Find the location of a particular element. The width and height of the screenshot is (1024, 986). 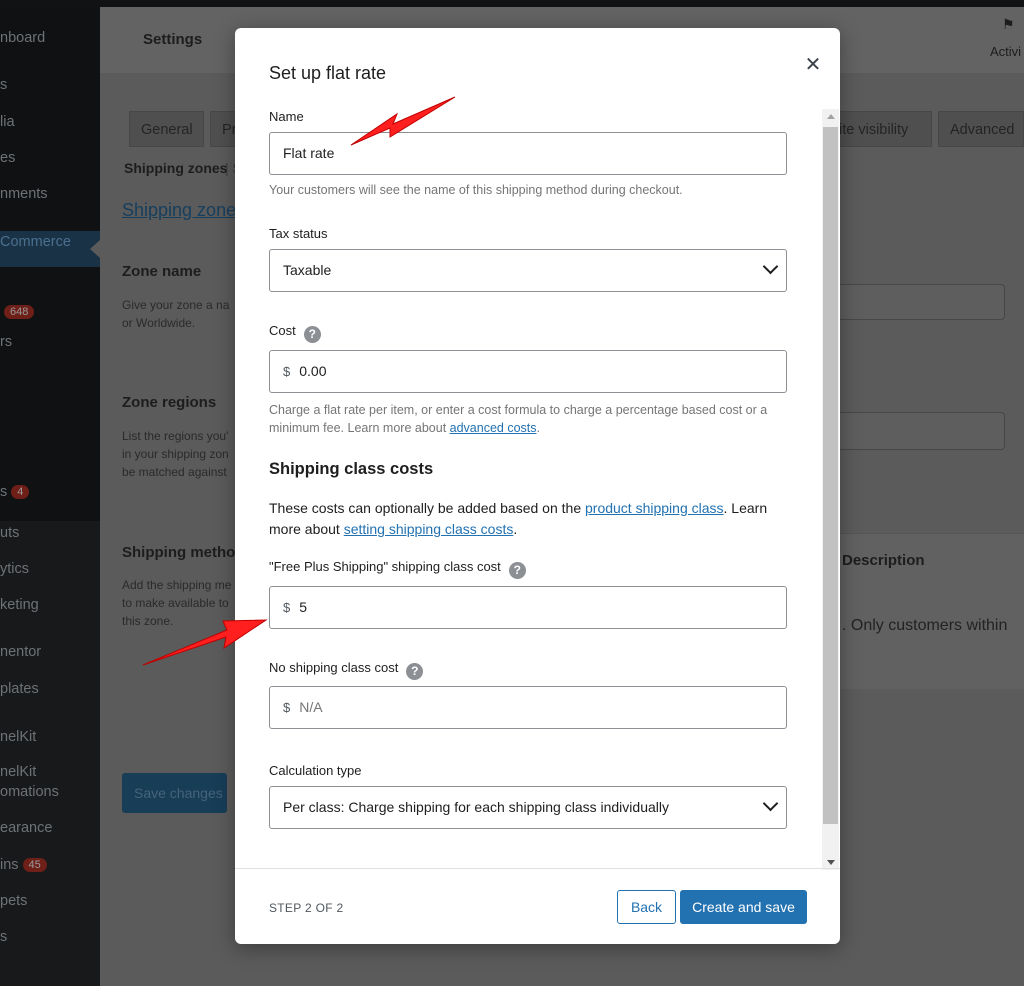

zone-name-heading: Zone name is located at coordinates (162, 271).